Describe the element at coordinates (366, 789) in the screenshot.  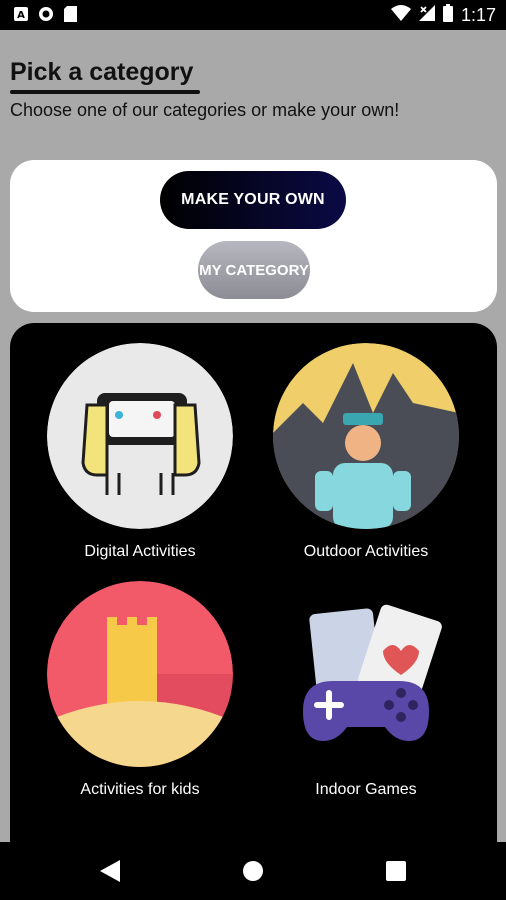
I see `category-label: Indoor Games` at that location.